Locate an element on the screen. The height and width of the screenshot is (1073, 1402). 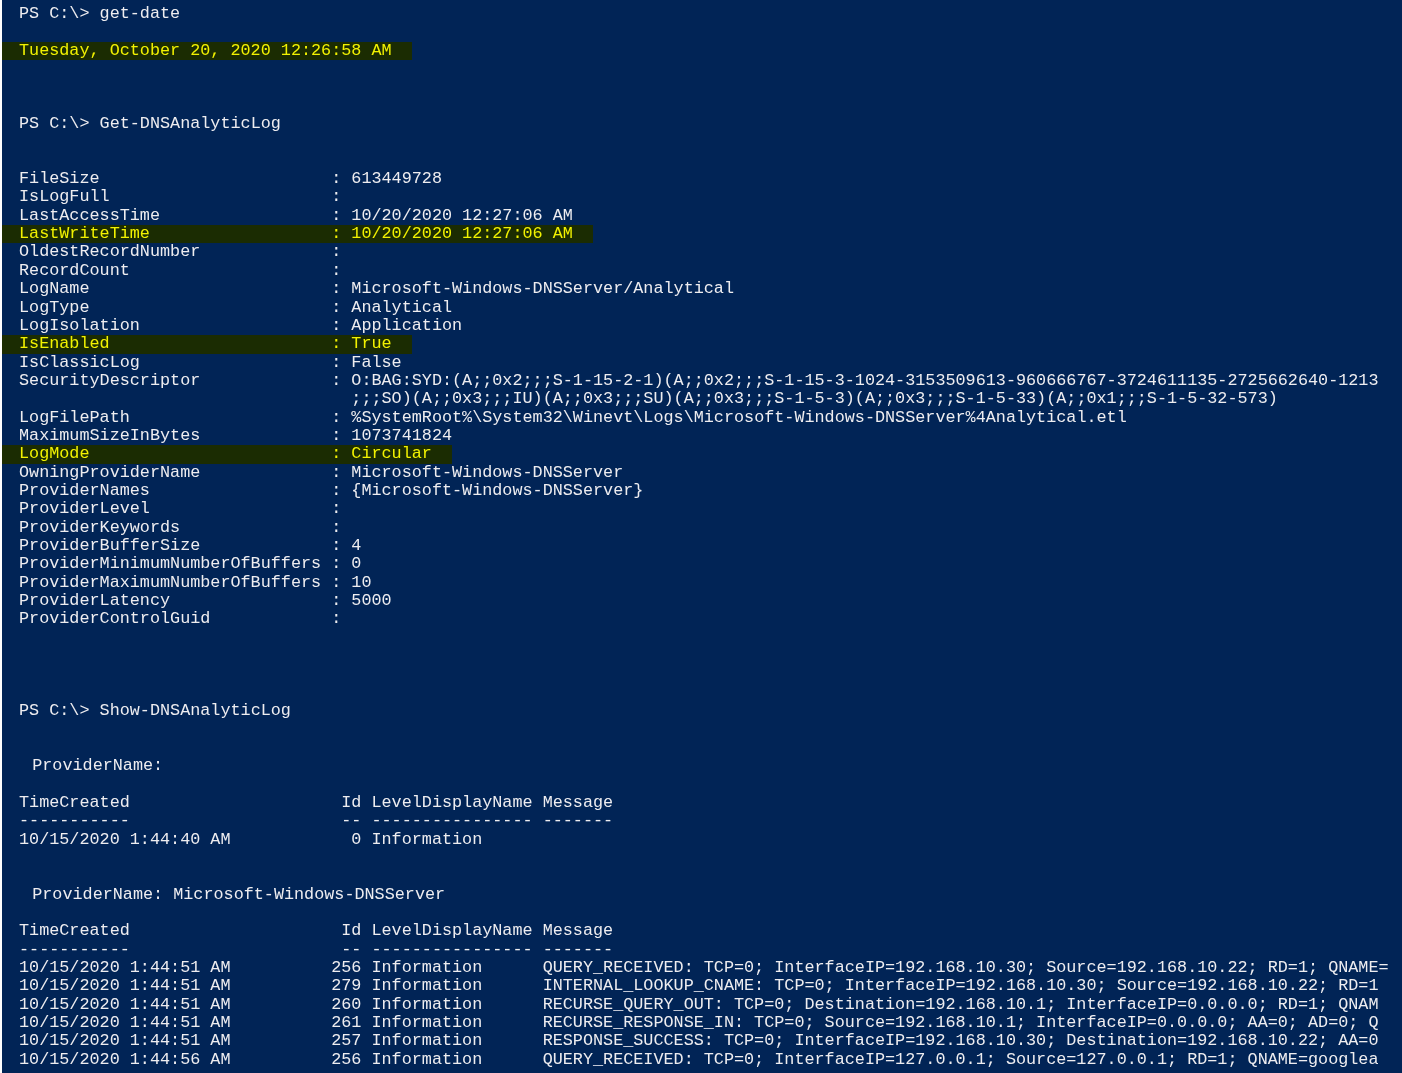
property-value: Circular is located at coordinates (391, 454).